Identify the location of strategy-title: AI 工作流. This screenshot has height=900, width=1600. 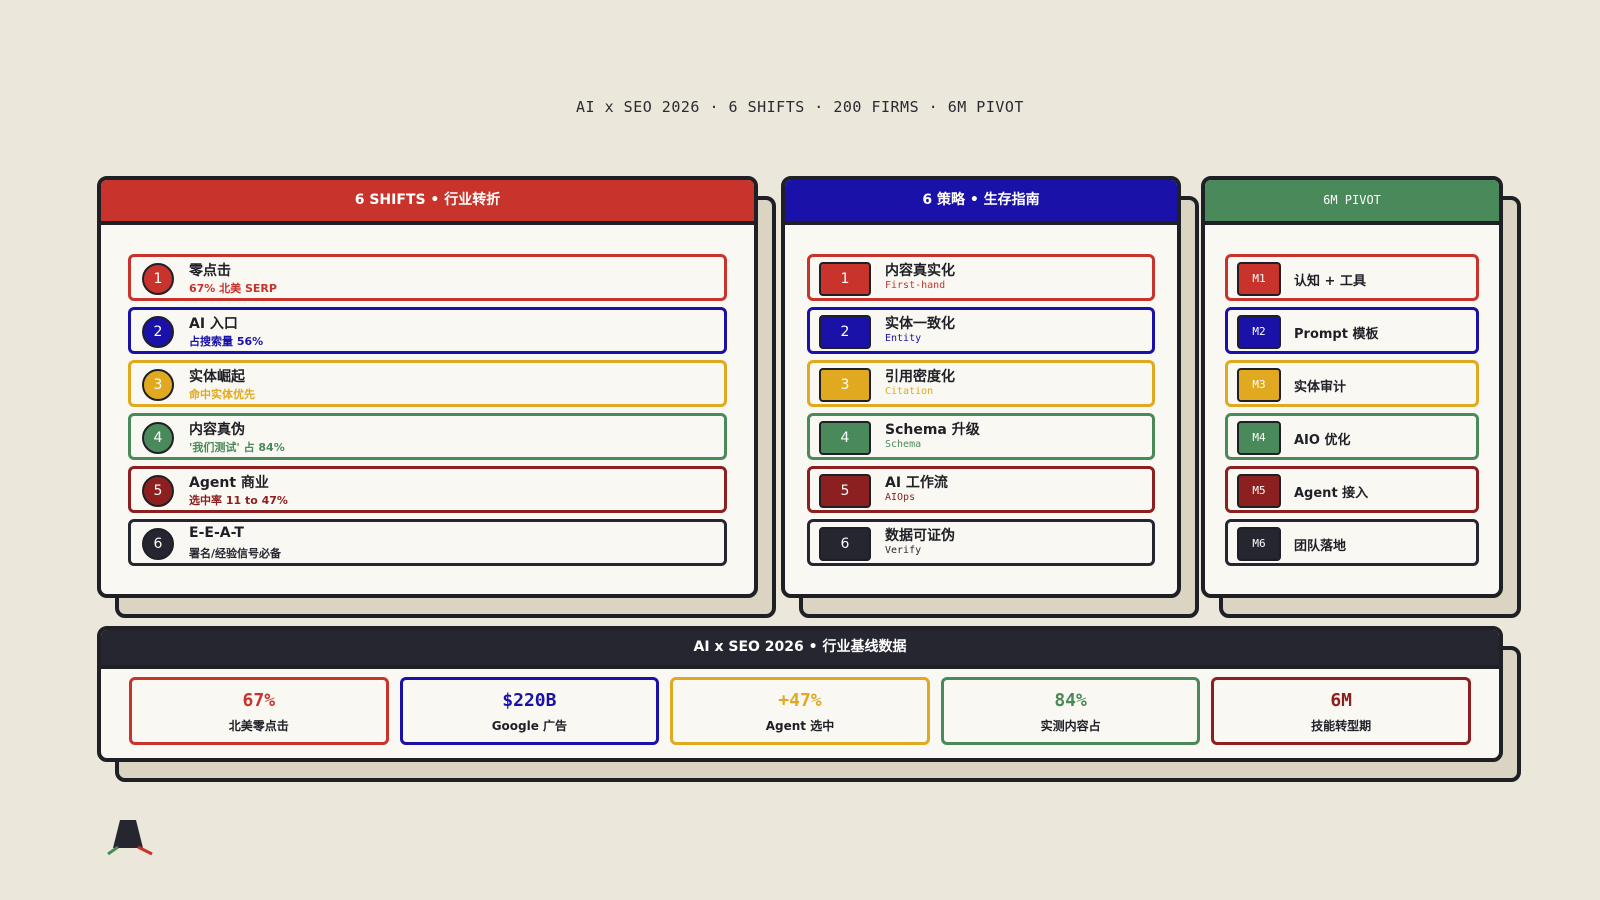
(916, 483).